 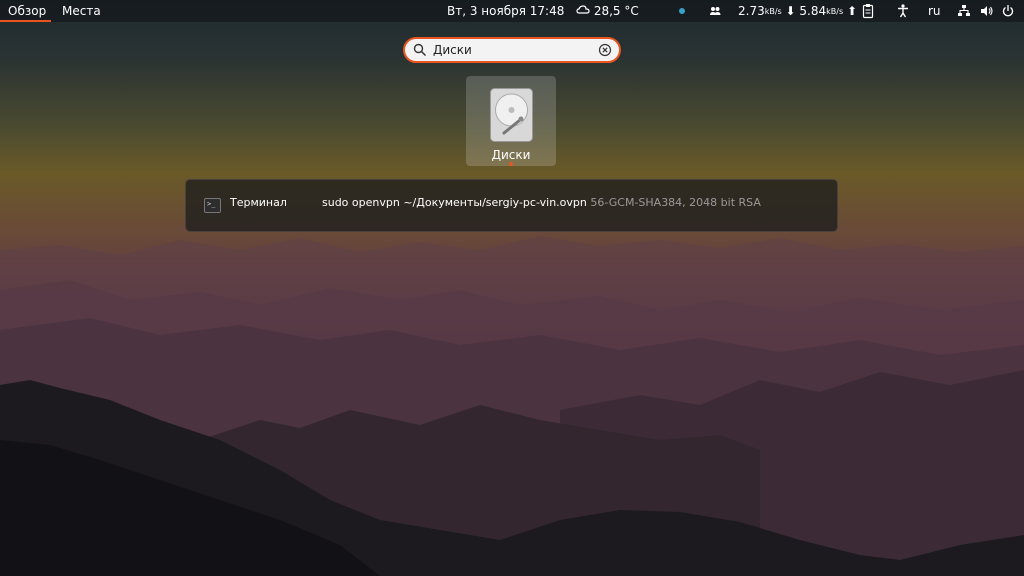 I want to click on provider-app-name: Терминал, so click(x=258, y=202).